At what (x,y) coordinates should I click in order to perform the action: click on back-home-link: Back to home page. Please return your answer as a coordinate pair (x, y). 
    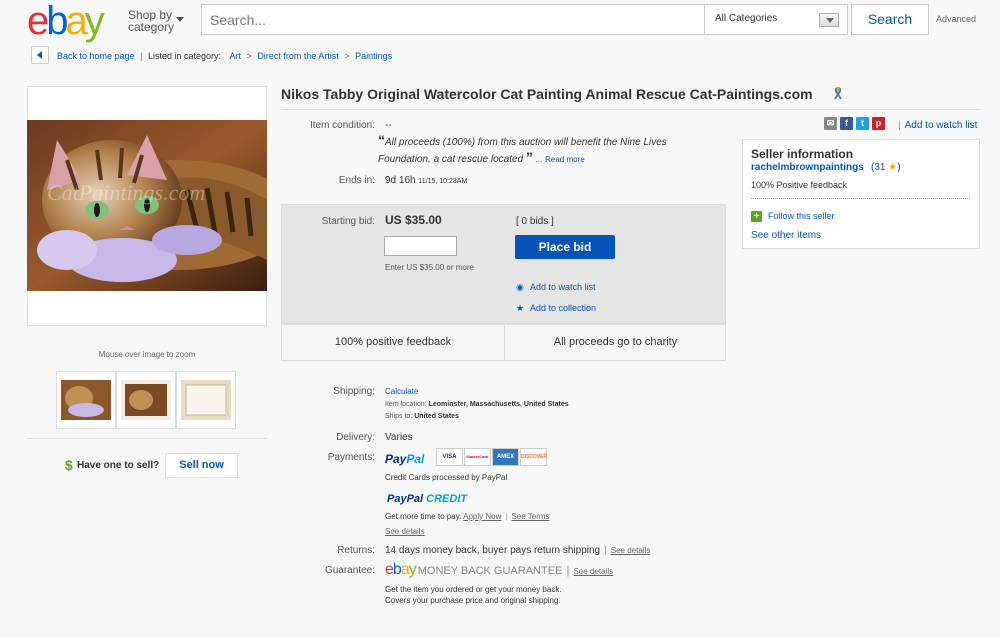
    Looking at the image, I should click on (96, 56).